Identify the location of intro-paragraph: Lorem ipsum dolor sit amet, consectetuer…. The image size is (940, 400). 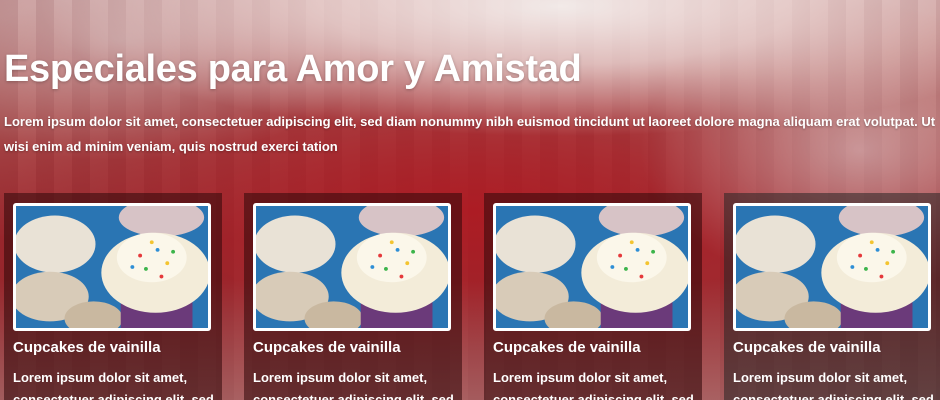
(470, 134).